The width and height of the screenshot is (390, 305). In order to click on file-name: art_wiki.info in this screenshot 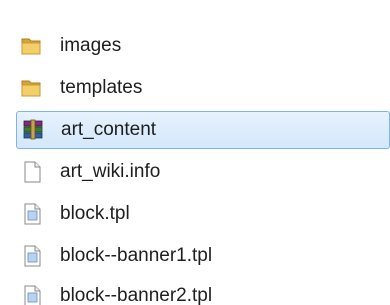, I will do `click(110, 171)`.